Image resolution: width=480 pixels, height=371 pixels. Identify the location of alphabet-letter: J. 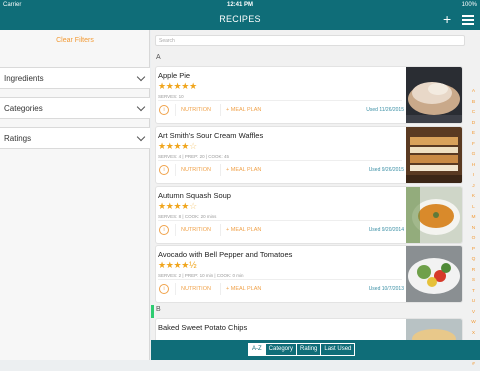
(473, 187).